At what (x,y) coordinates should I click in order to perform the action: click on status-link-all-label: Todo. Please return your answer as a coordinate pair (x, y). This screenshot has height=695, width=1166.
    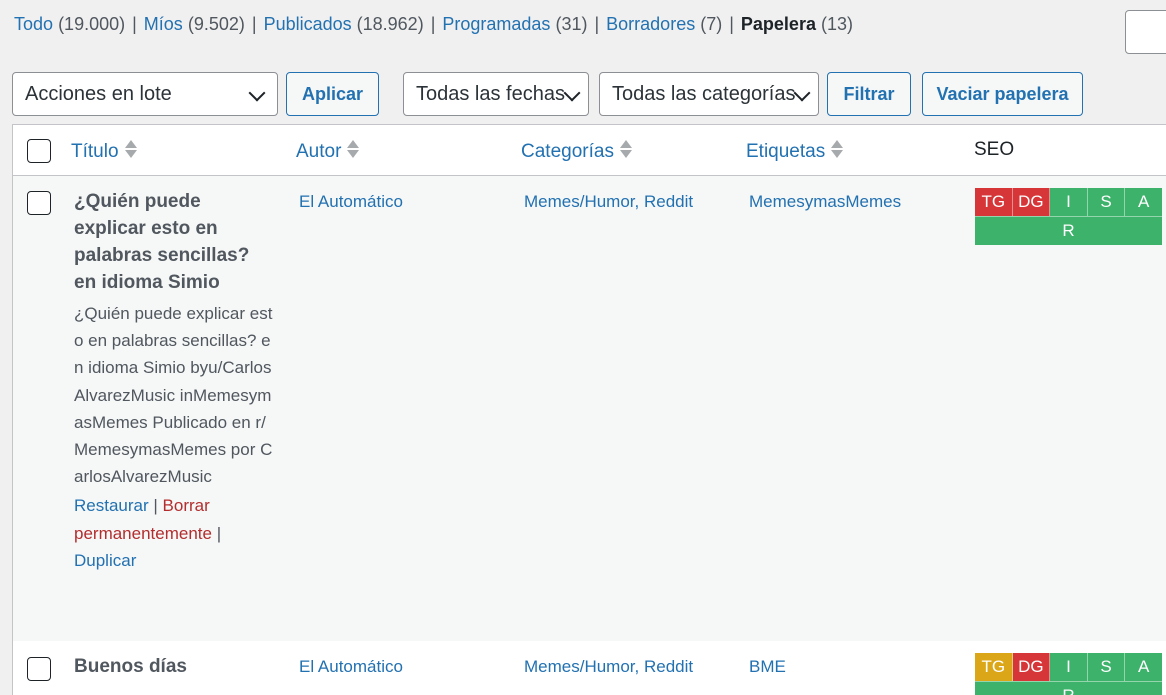
    Looking at the image, I should click on (33, 24).